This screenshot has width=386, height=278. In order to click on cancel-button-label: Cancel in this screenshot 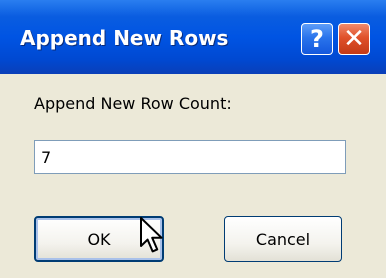, I will do `click(283, 239)`.